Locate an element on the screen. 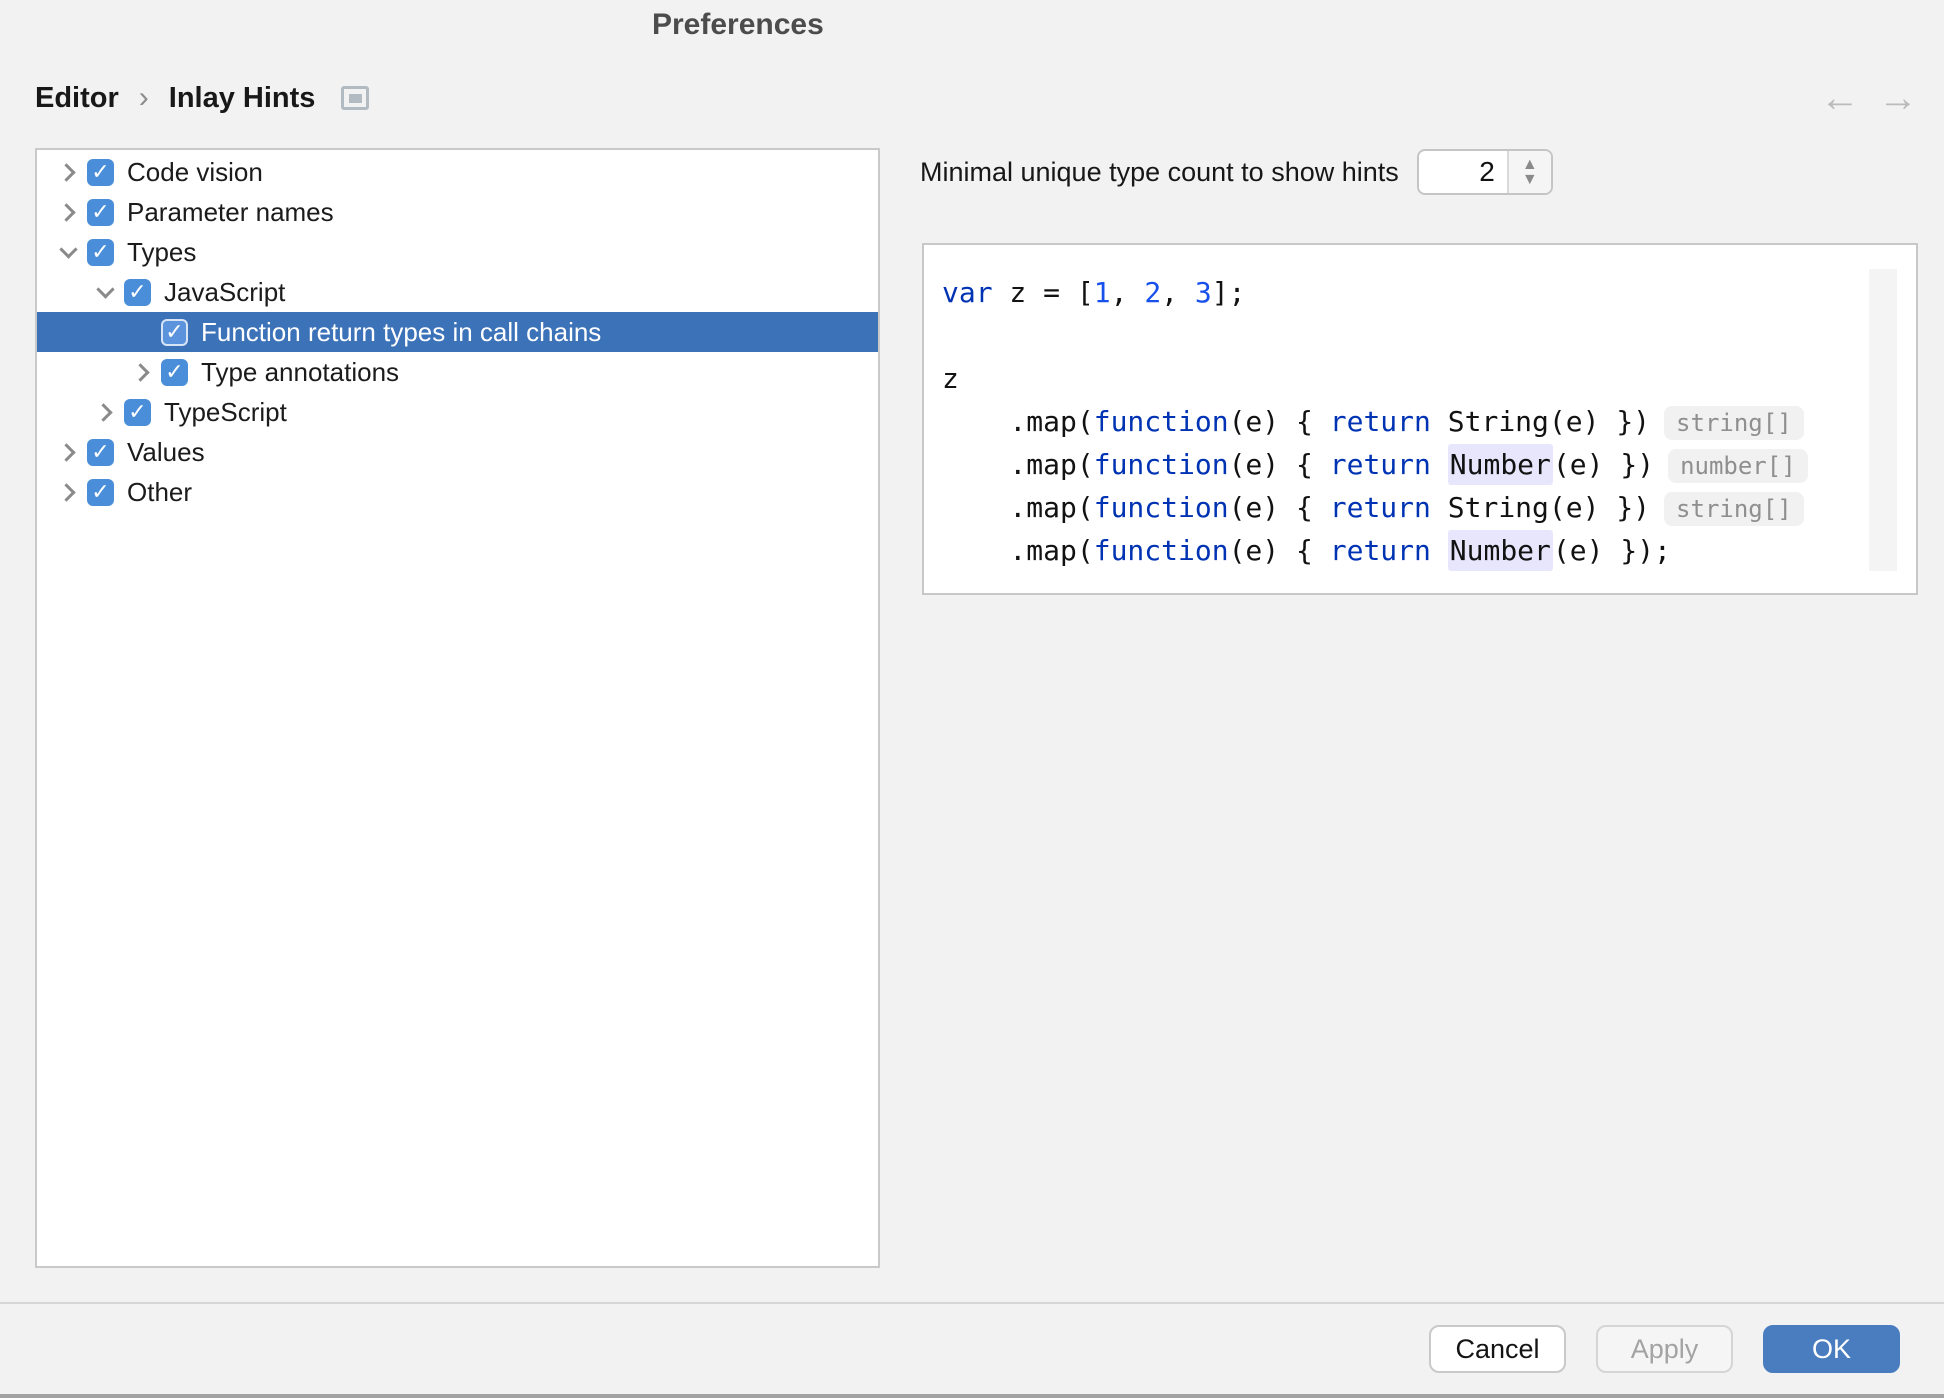  tree-row-values: ✓ Values is located at coordinates (457, 452).